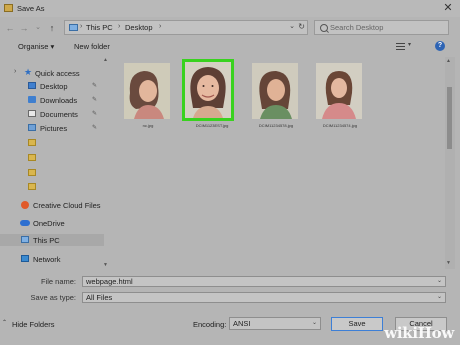 Image resolution: width=460 pixels, height=345 pixels. I want to click on sidebar-item-creative-cloud-files: Creative Cloud Files, so click(52, 205).